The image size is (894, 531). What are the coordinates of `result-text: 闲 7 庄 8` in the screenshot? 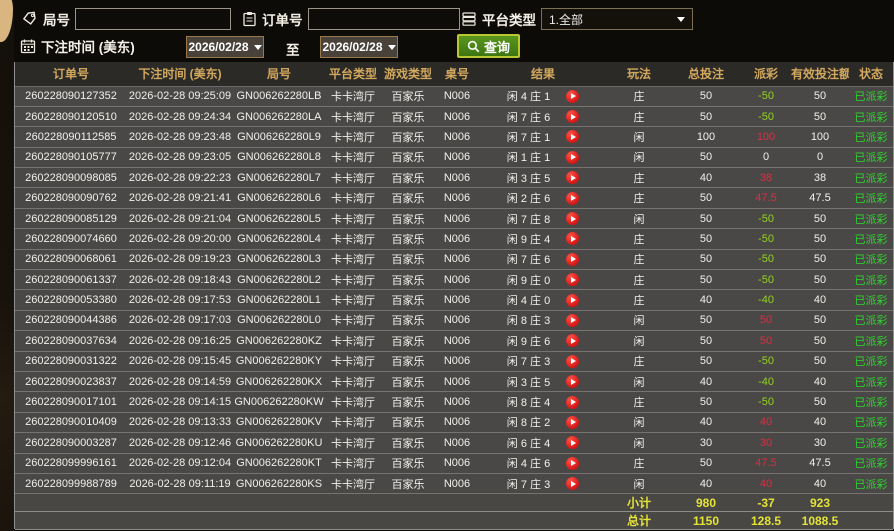 It's located at (528, 219).